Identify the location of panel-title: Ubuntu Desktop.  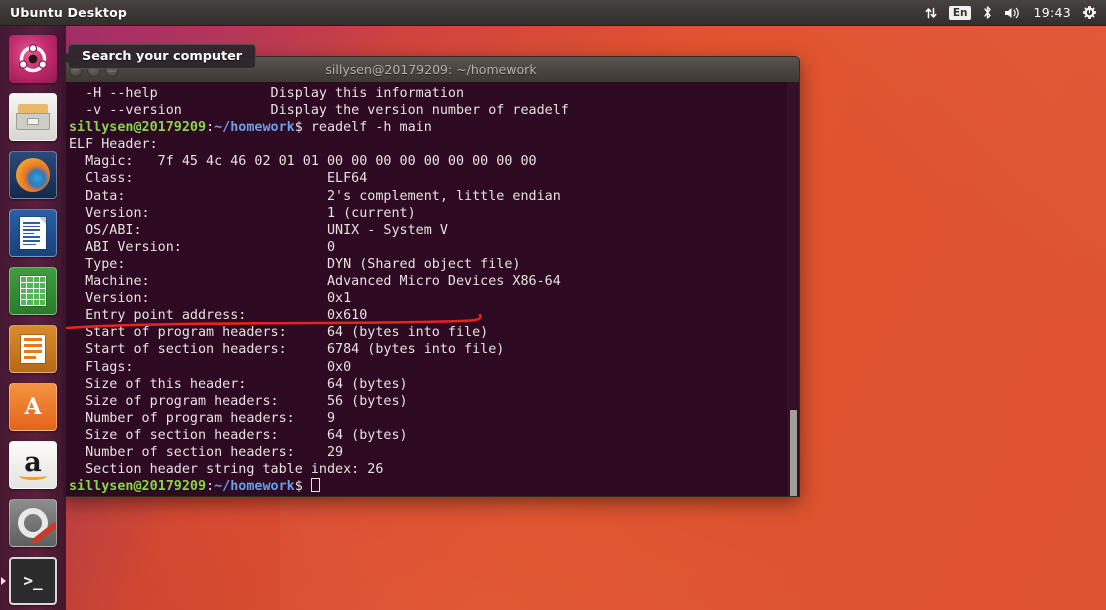
(69, 12).